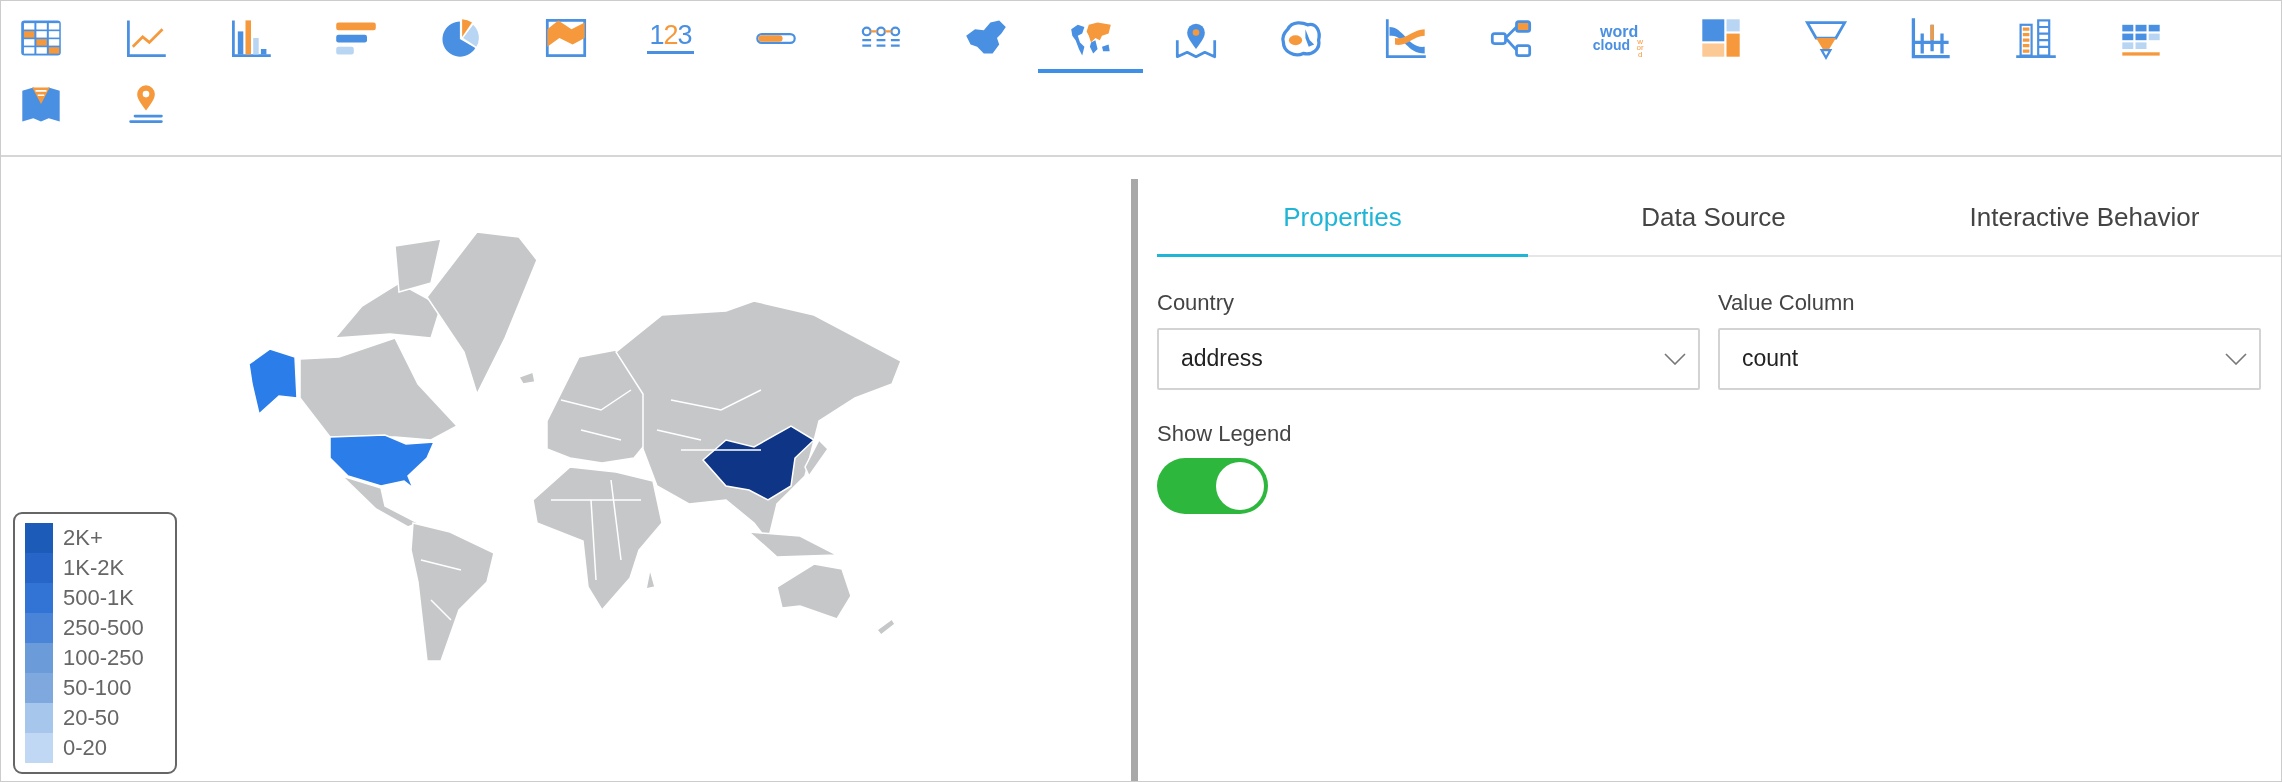 Image resolution: width=2282 pixels, height=782 pixels. I want to click on legend-label: 100-250, so click(103, 658).